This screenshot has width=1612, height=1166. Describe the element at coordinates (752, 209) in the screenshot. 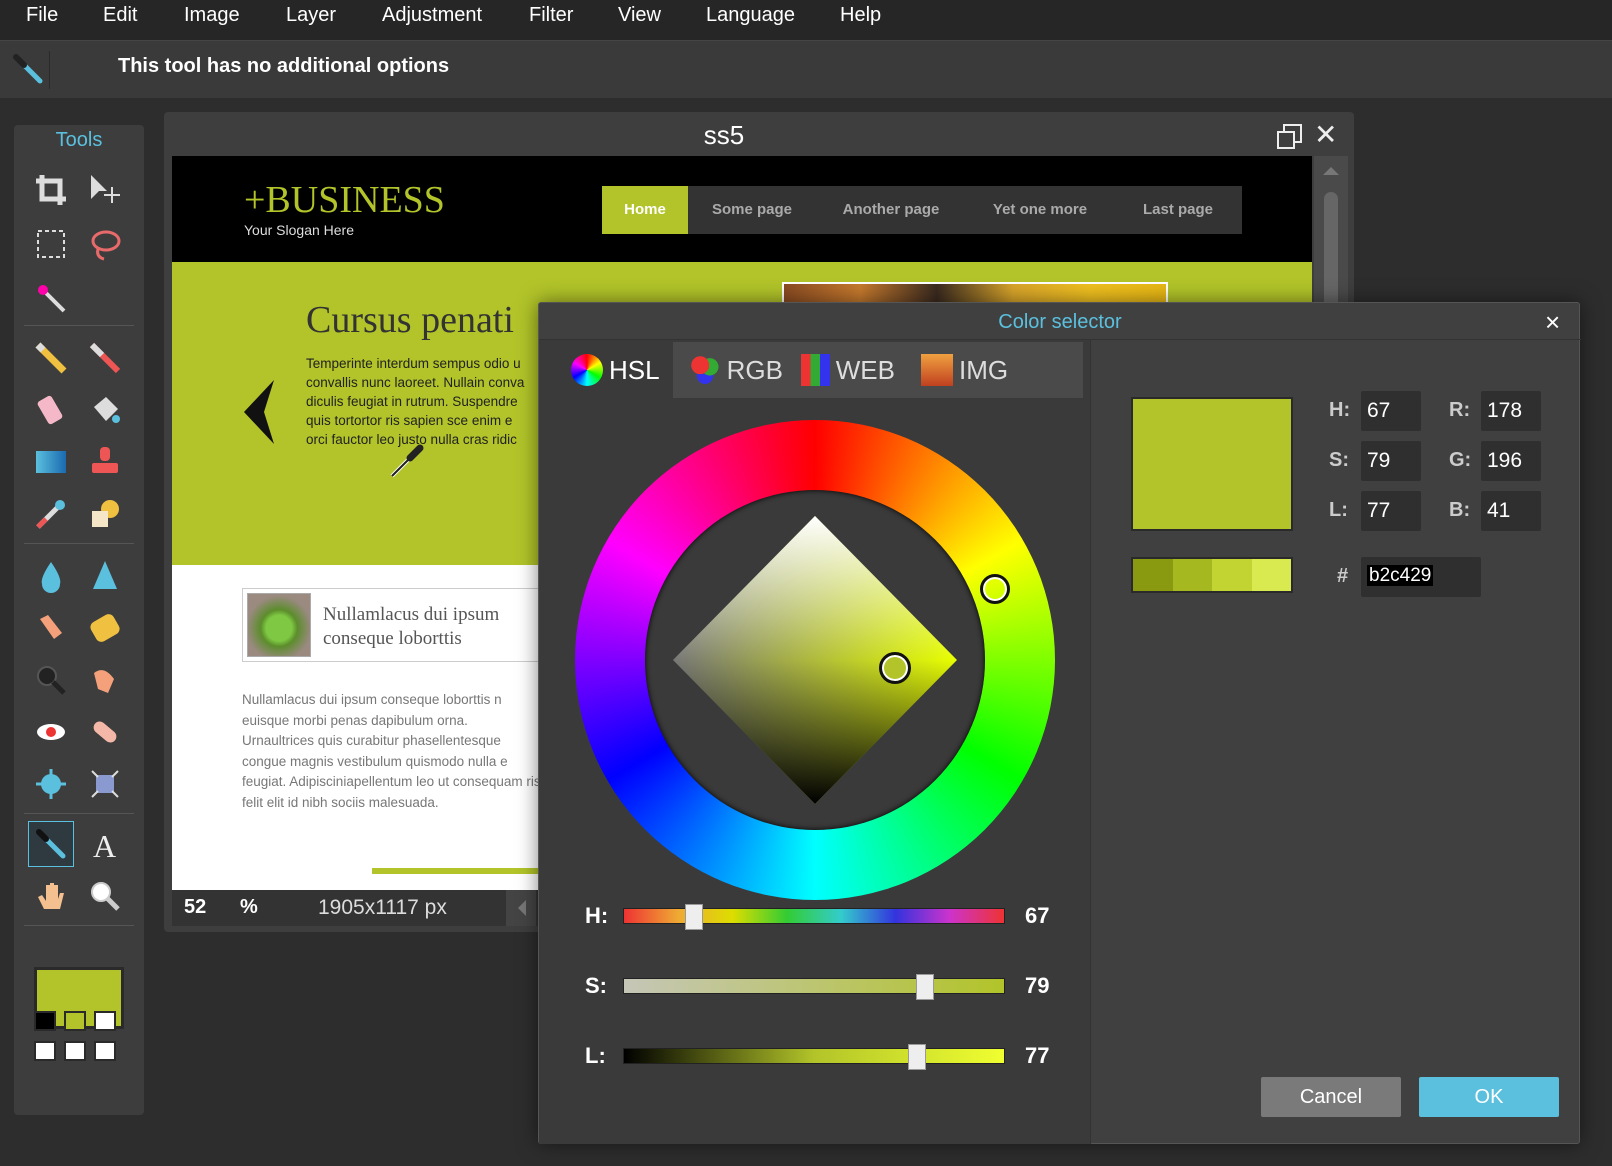

I see `nav-some-page: Some page` at that location.